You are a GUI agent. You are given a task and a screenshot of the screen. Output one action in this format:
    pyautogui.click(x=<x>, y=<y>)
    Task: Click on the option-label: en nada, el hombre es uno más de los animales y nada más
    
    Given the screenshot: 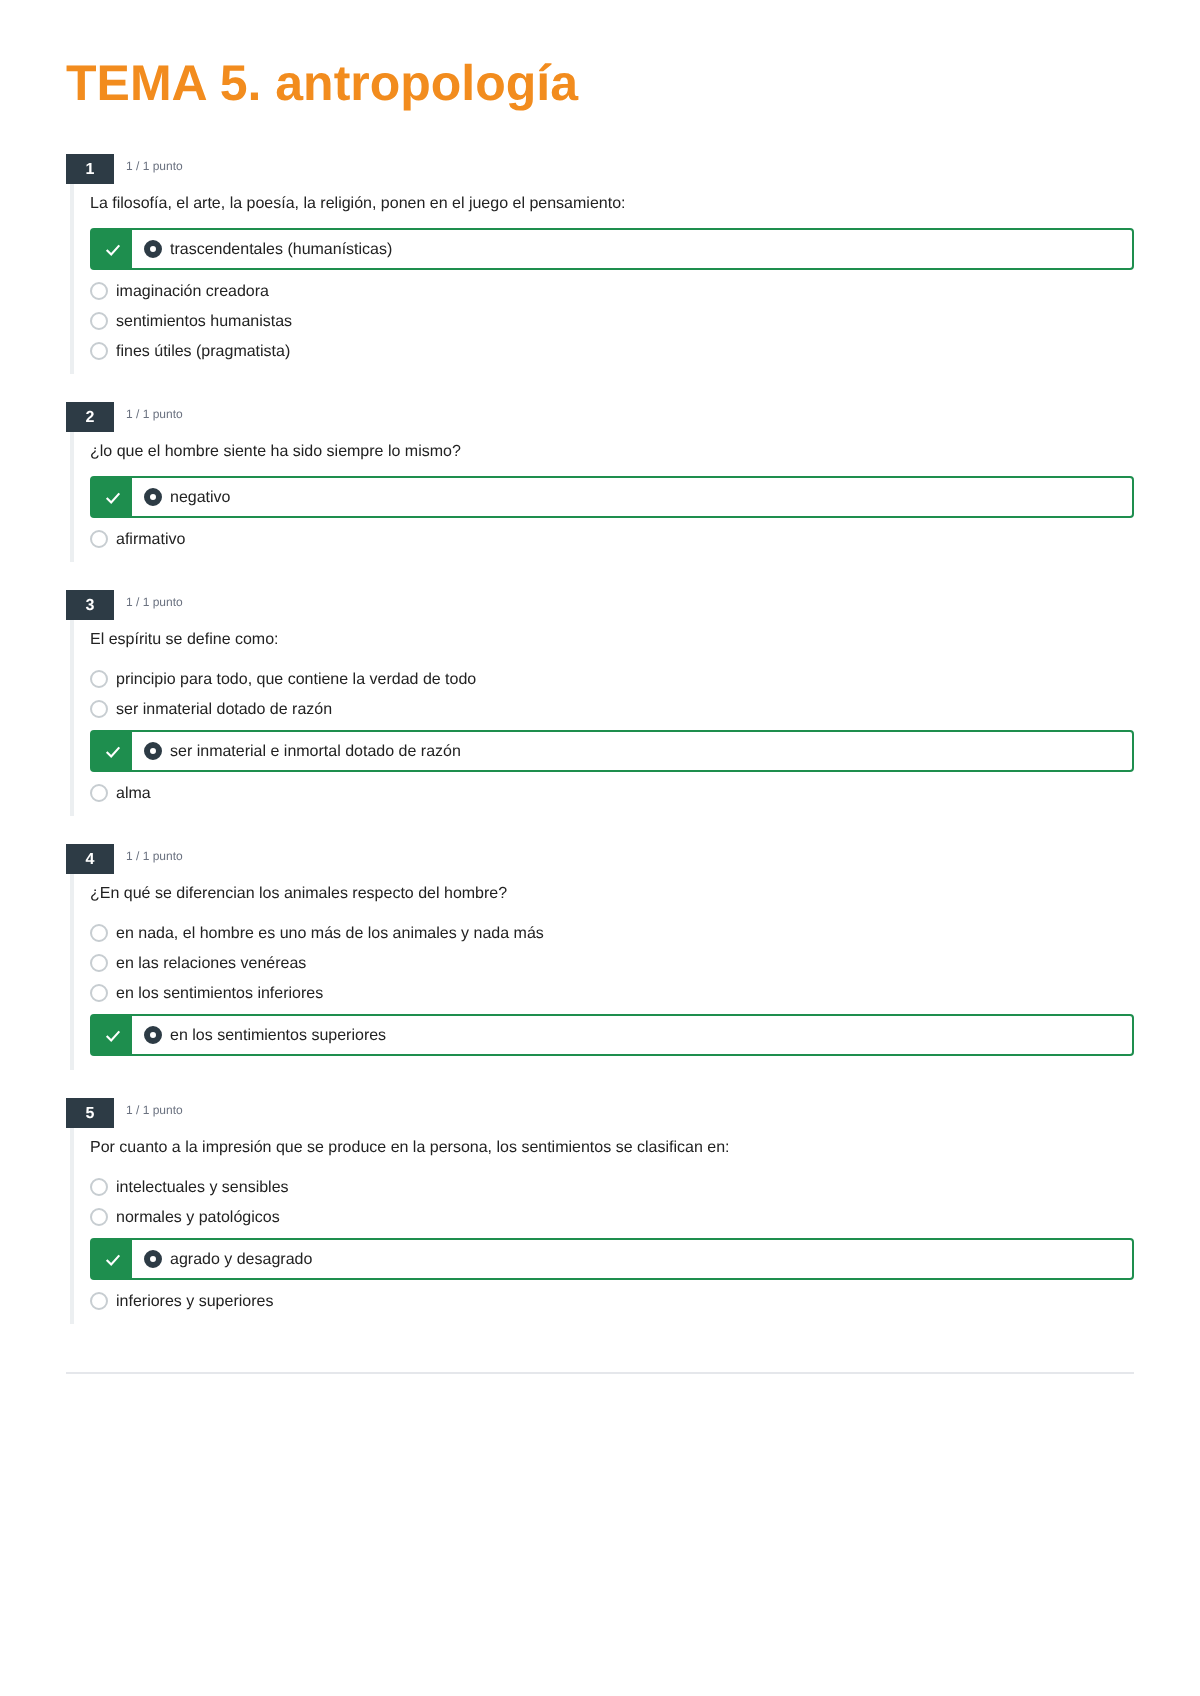 What is the action you would take?
    pyautogui.click(x=330, y=933)
    